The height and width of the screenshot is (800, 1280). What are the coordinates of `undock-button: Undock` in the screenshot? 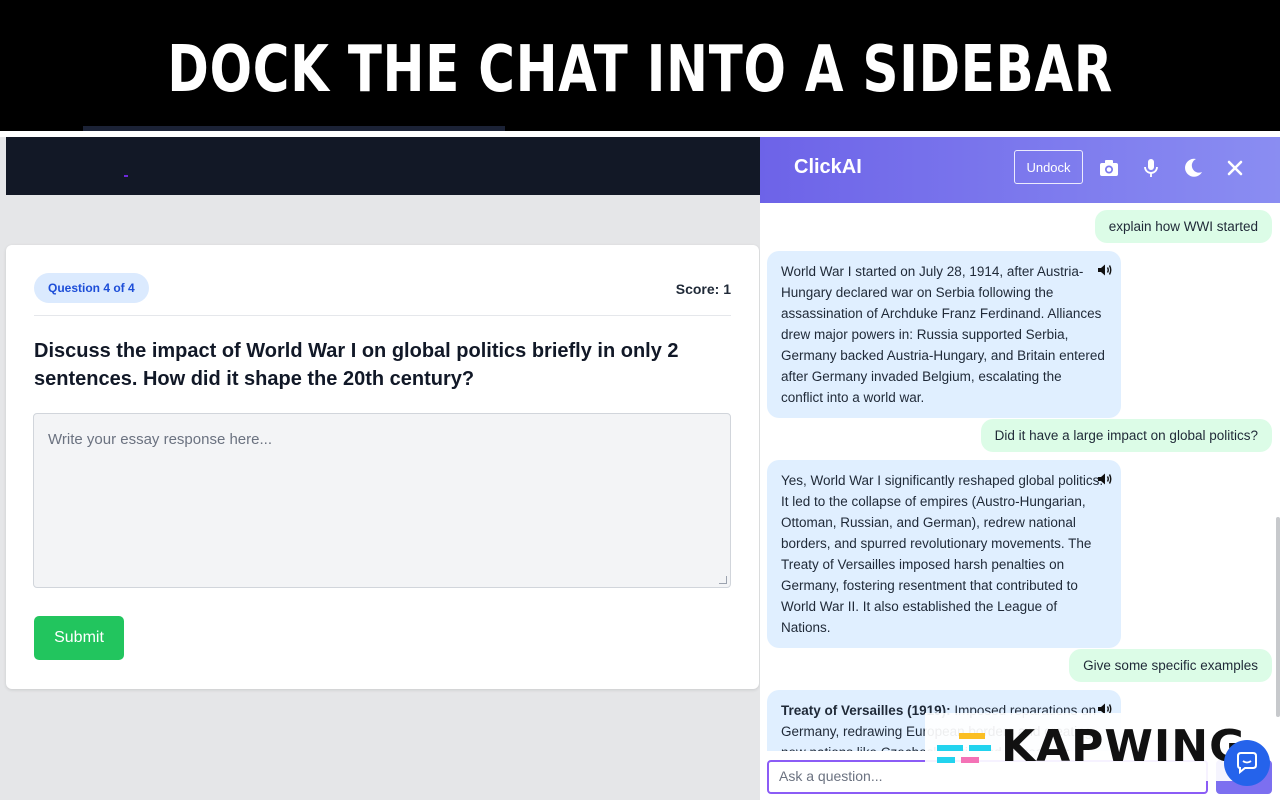 It's located at (1048, 167).